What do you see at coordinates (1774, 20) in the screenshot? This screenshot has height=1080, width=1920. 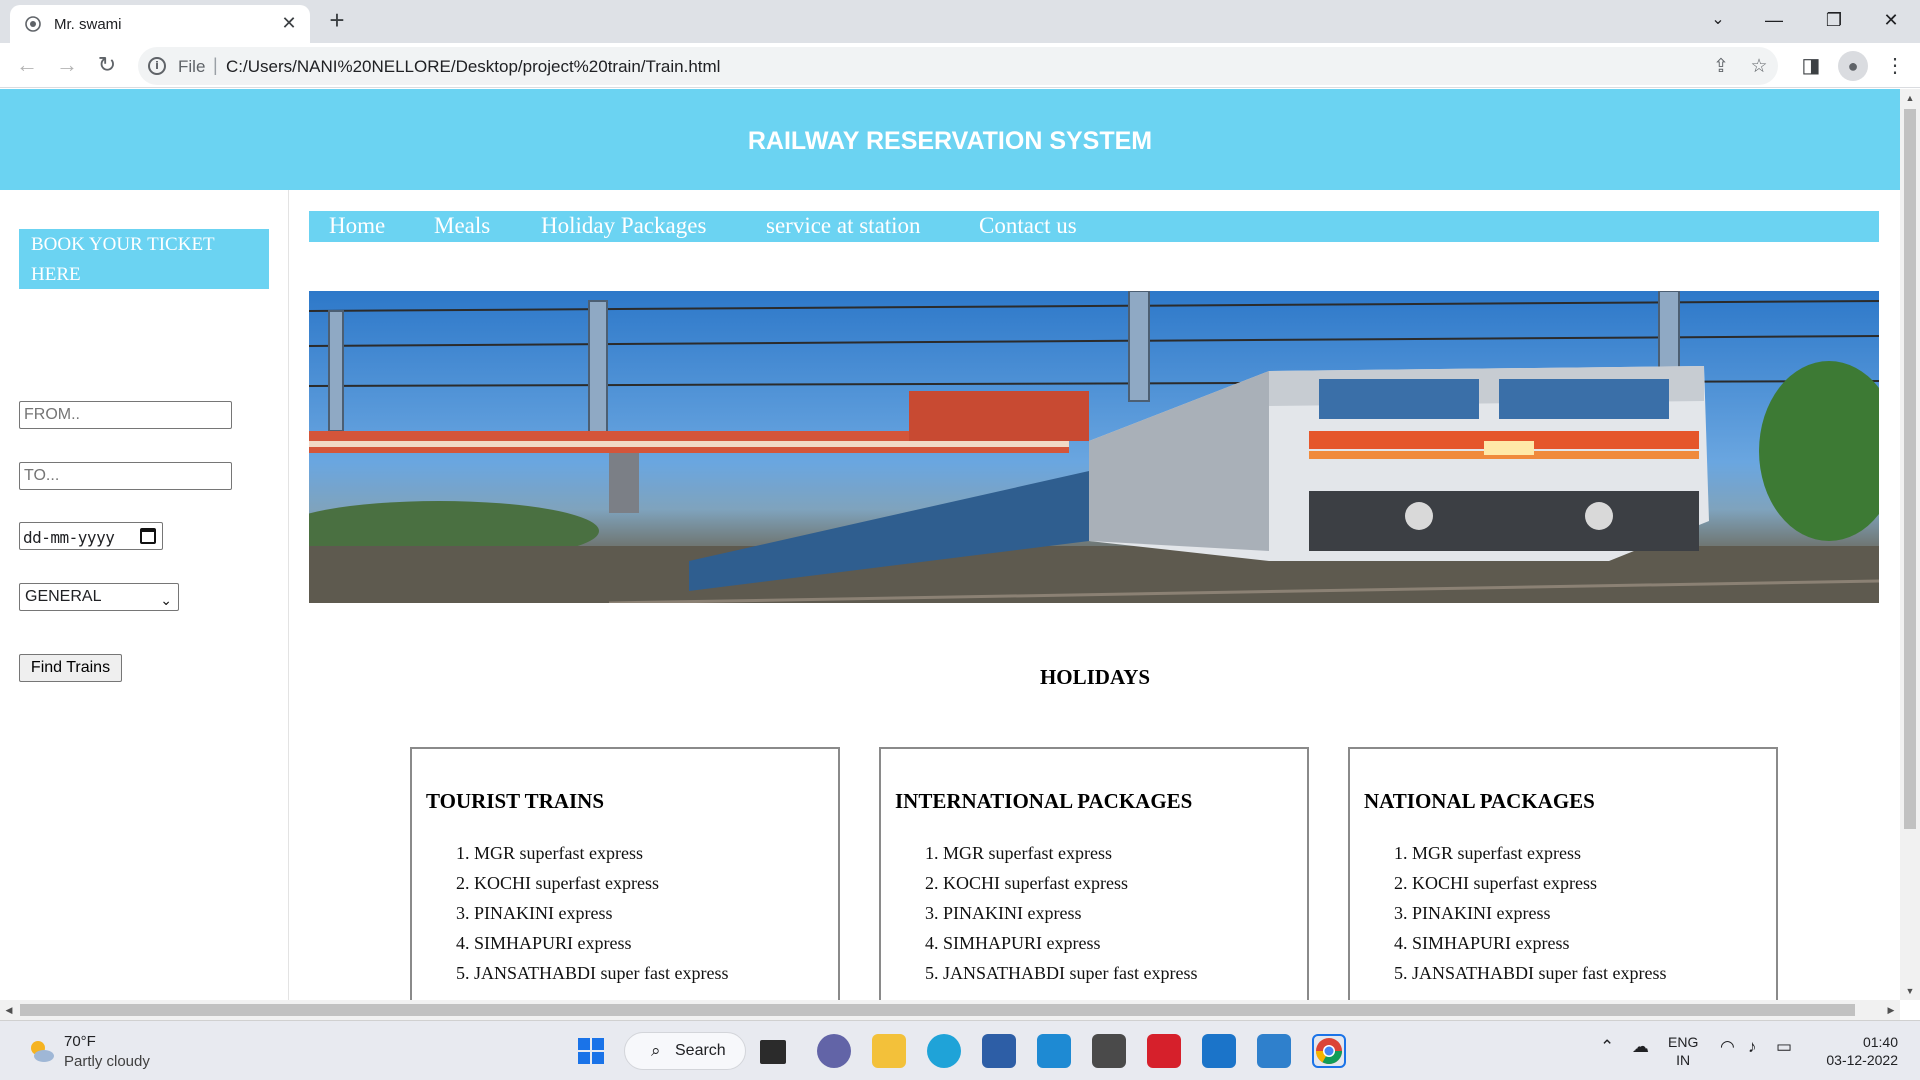 I see `minimize-button: —` at bounding box center [1774, 20].